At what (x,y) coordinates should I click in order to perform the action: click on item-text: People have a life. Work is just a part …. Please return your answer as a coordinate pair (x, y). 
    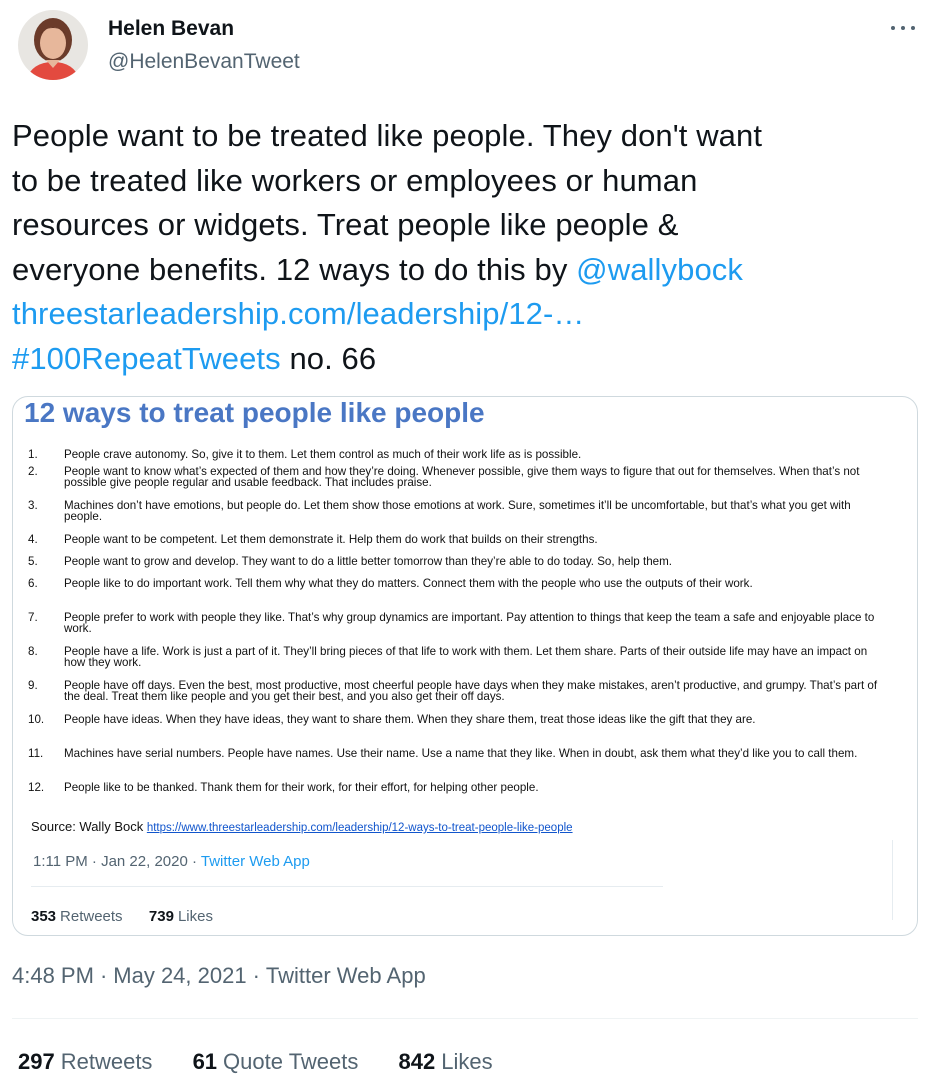
    Looking at the image, I should click on (466, 657).